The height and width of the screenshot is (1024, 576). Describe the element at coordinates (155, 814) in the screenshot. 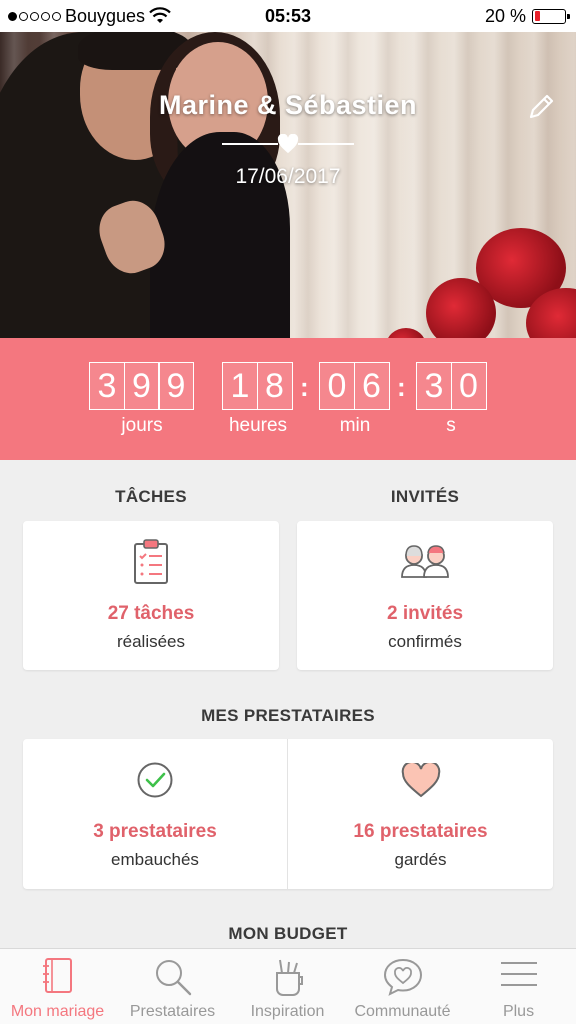

I see `hired-vendors-panel: 3 prestataires embauchés` at that location.